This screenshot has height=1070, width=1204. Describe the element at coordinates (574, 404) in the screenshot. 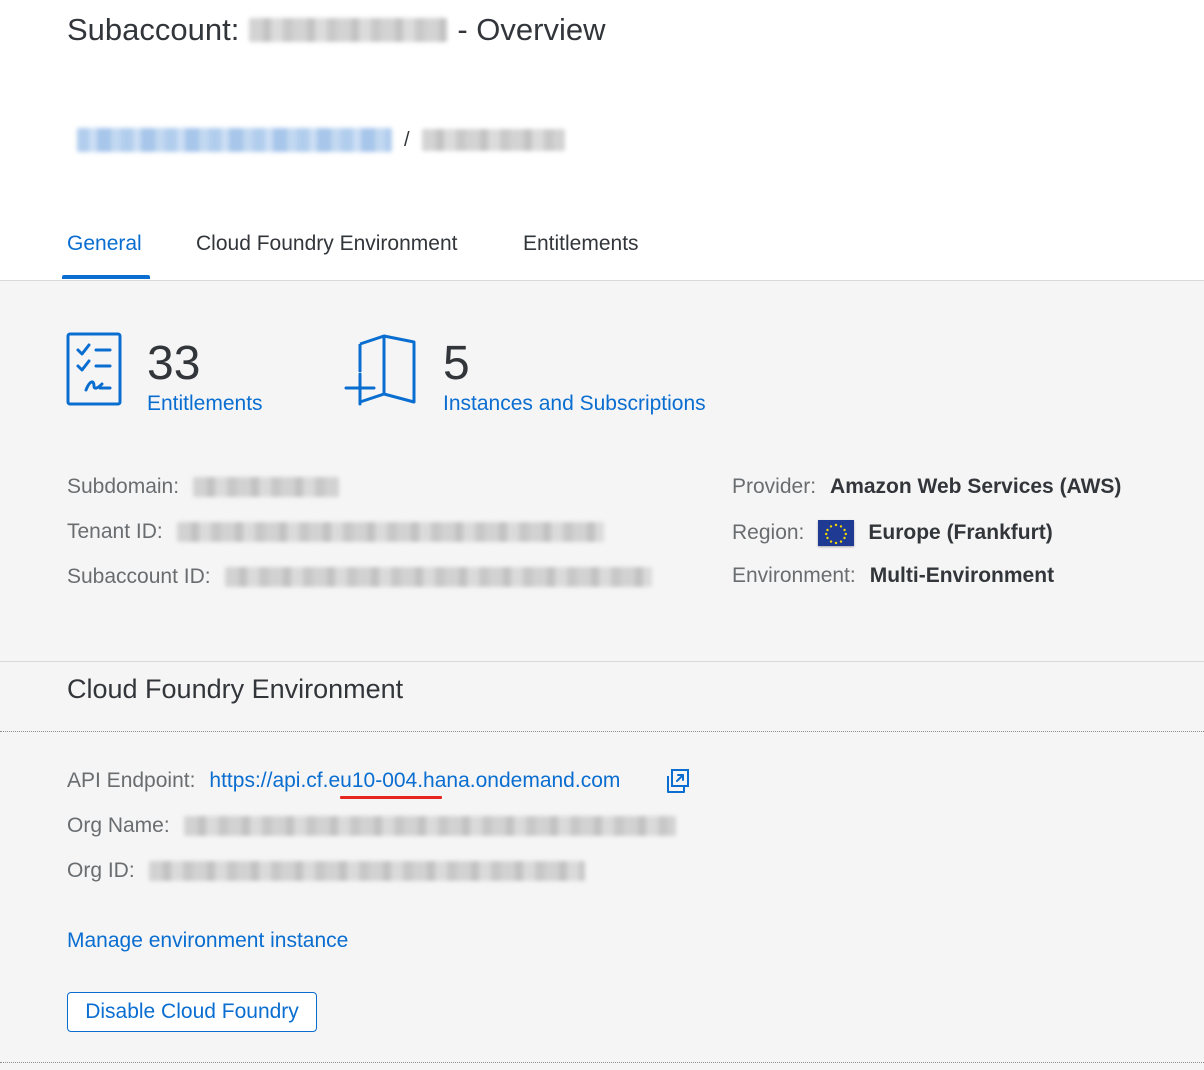

I see `instances-subscriptions-link: Instances and Subscriptions` at that location.